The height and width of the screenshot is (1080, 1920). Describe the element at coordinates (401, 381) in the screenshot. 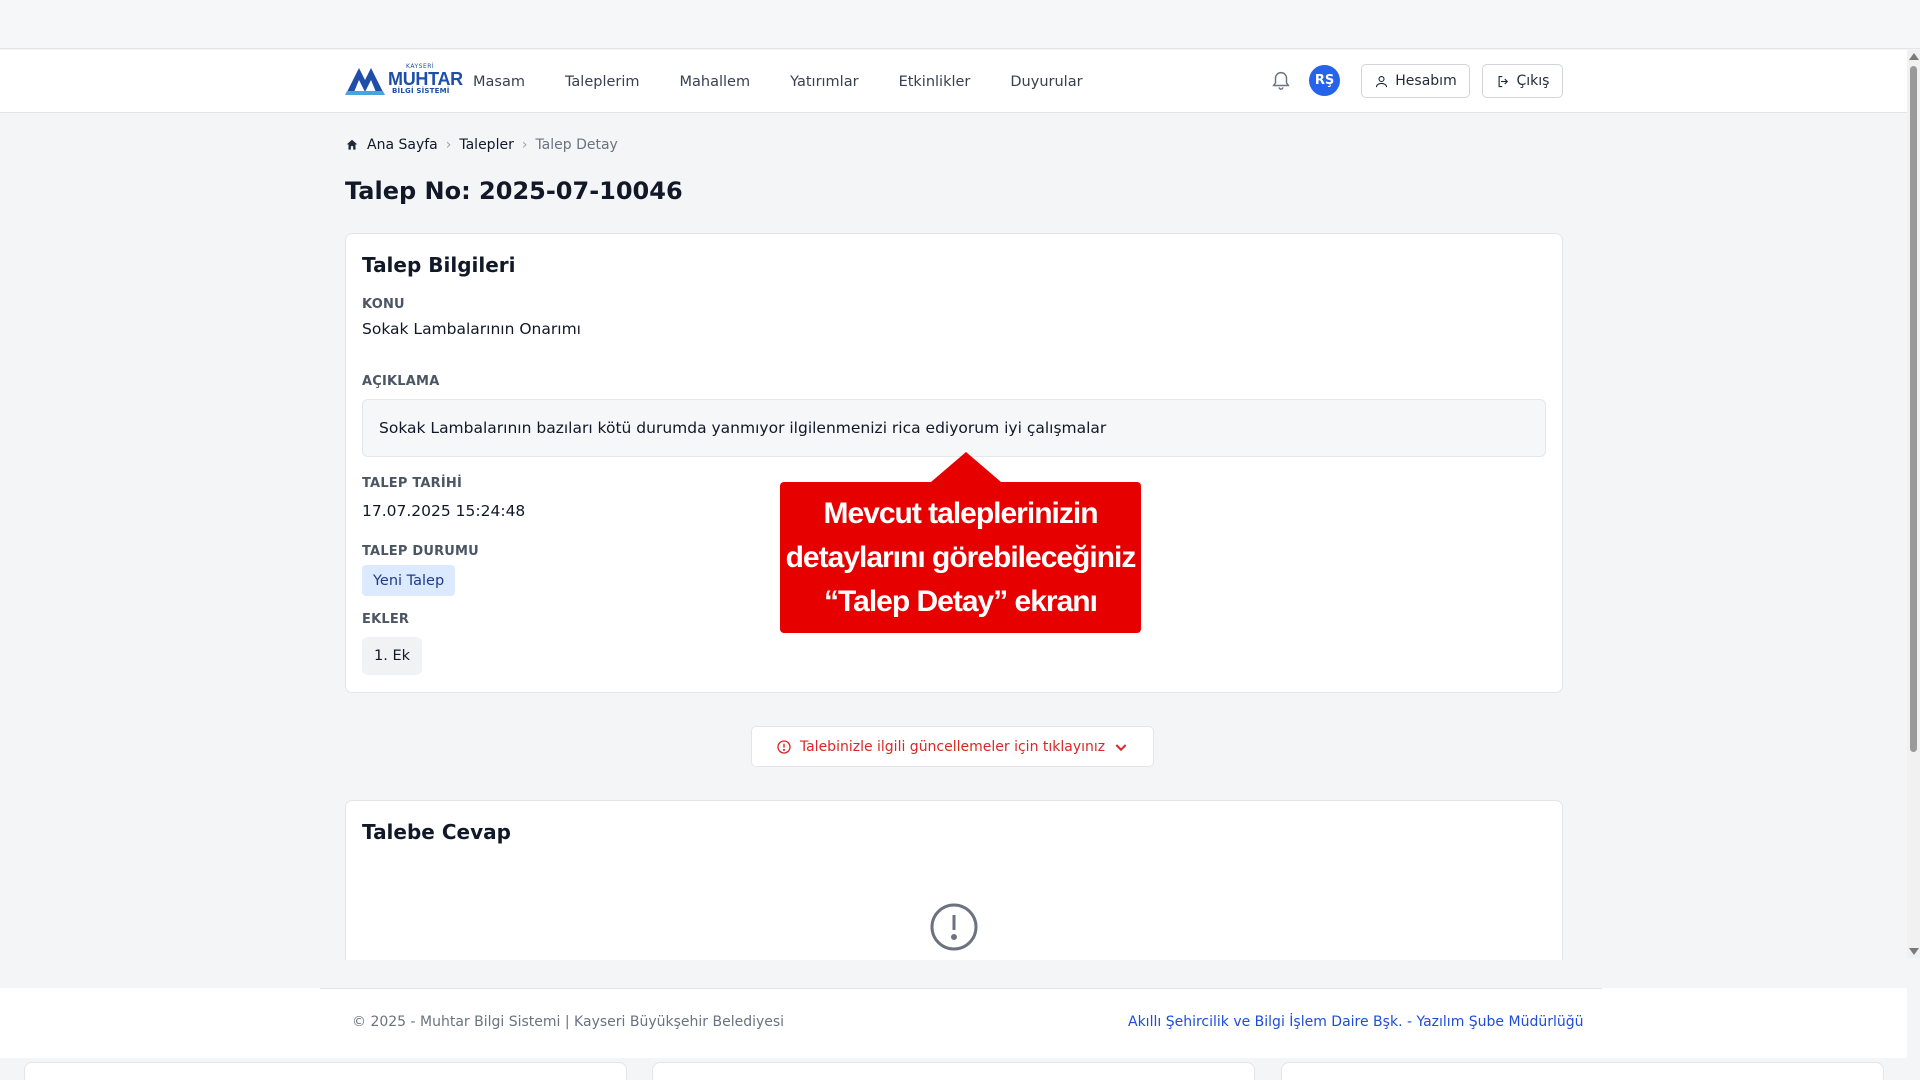

I see `description-label: AÇIKLAMA` at that location.